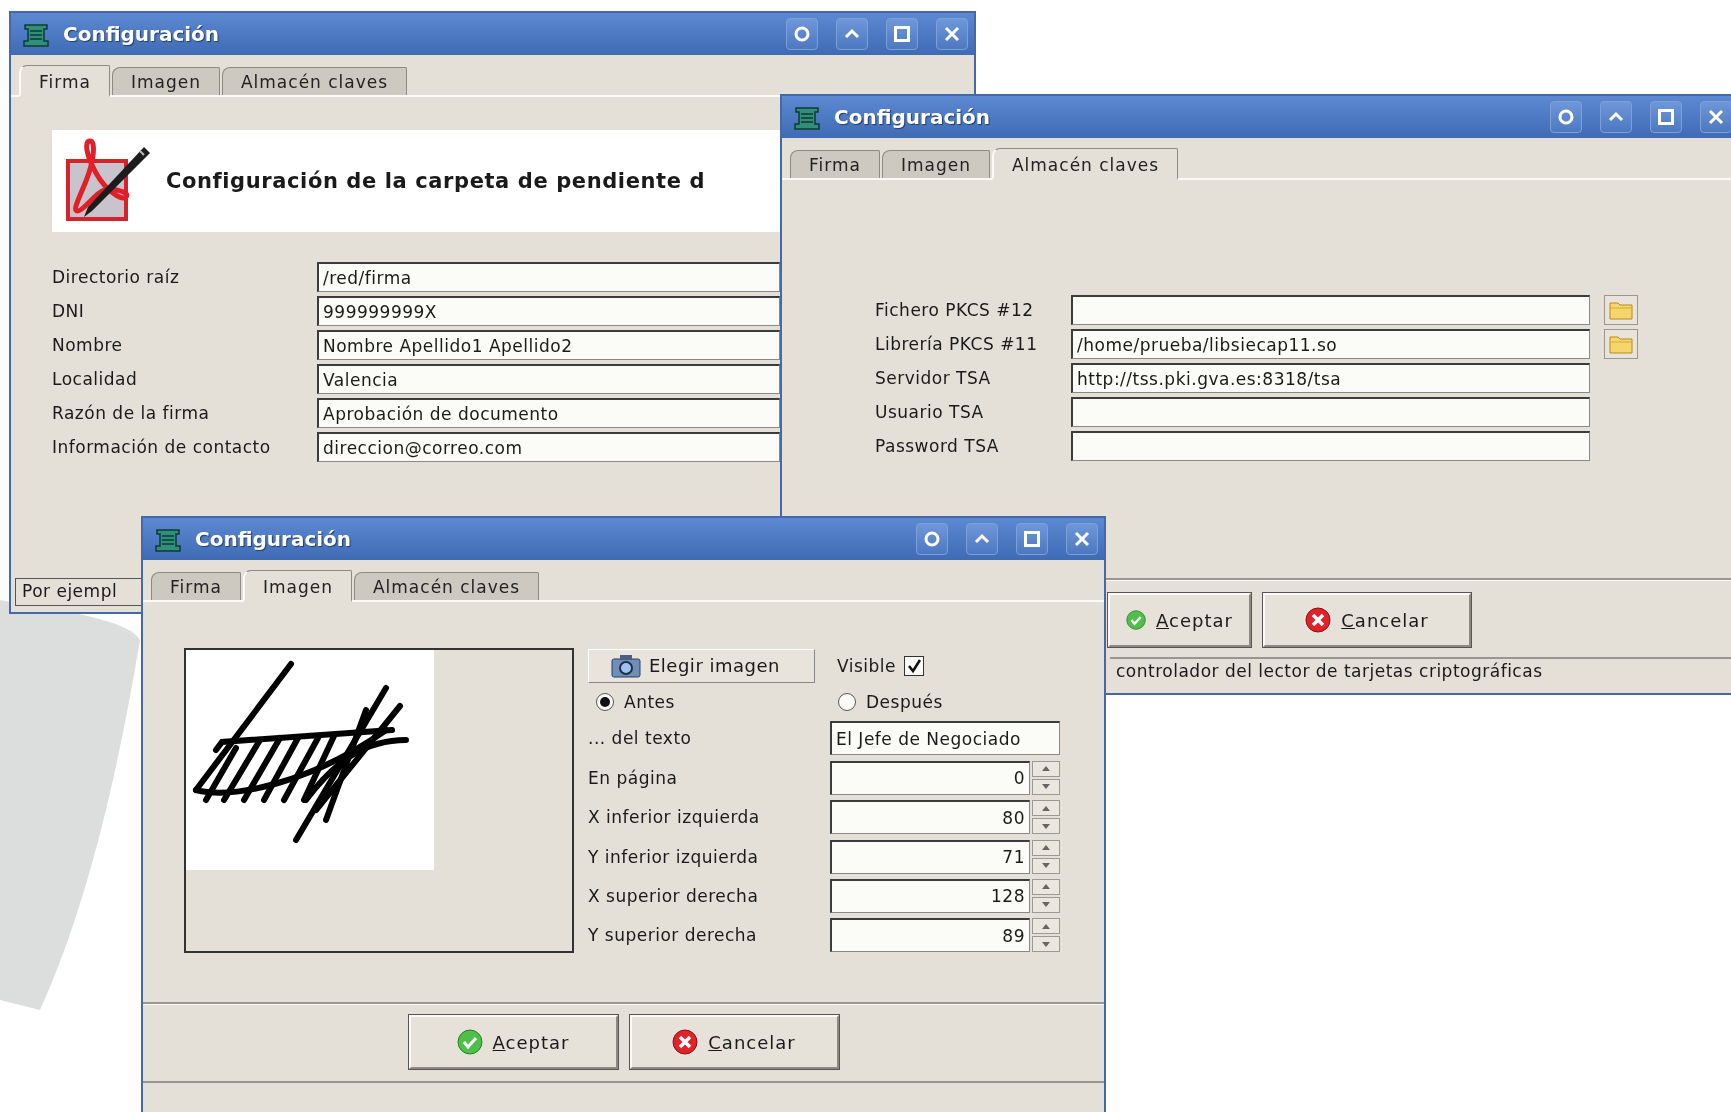 Image resolution: width=1731 pixels, height=1112 pixels. I want to click on field-label: En página, so click(633, 777).